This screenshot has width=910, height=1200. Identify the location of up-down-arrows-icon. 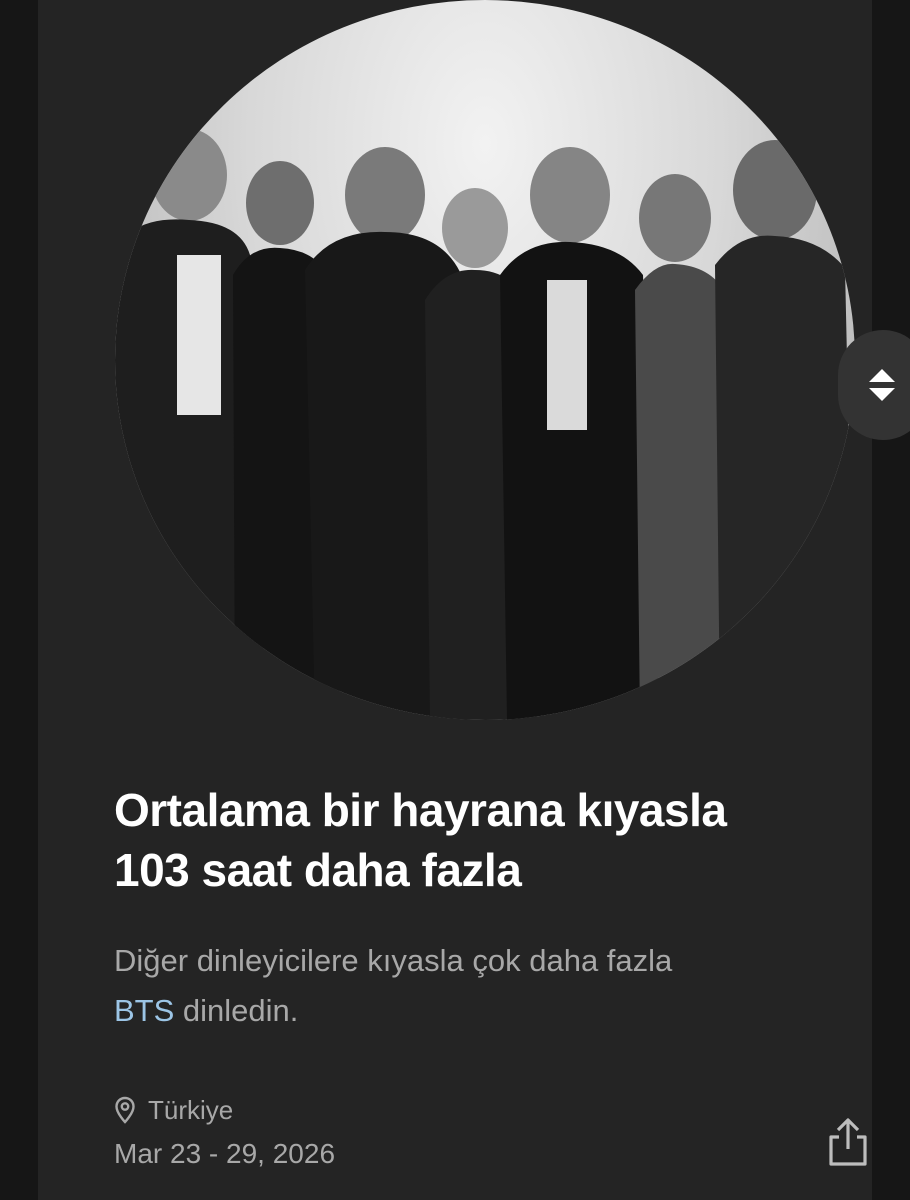
(882, 385).